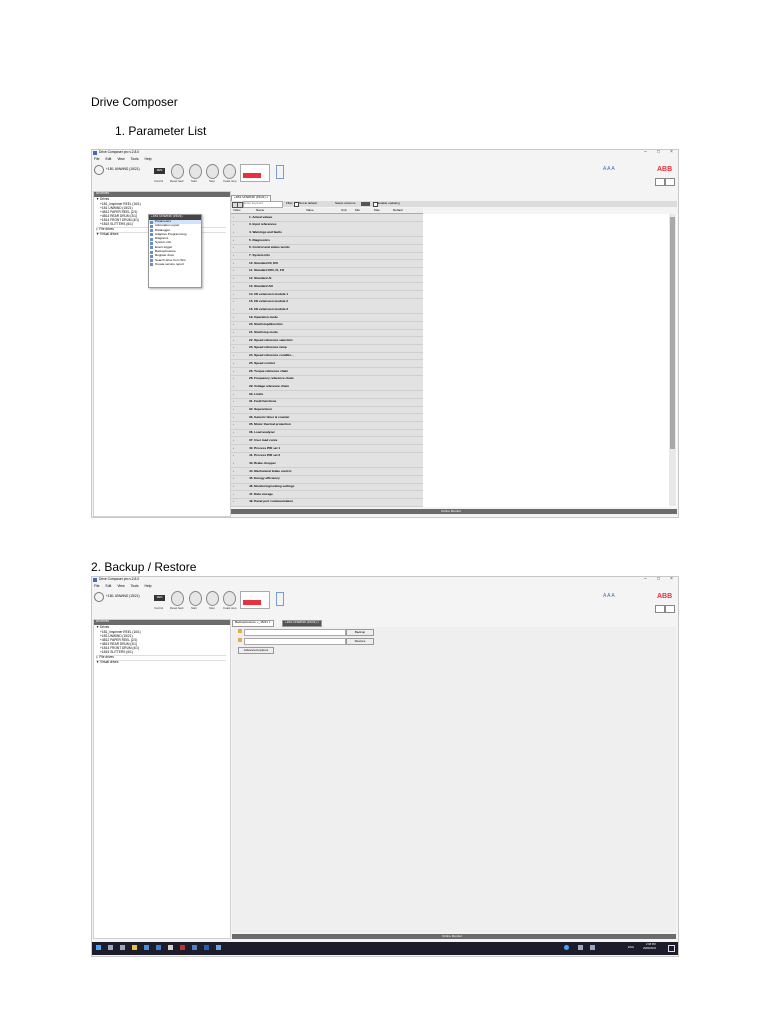 Image resolution: width=768 pixels, height=1024 pixels. I want to click on tree-virtual-drives: ▼ Virtual drives, so click(161, 662).